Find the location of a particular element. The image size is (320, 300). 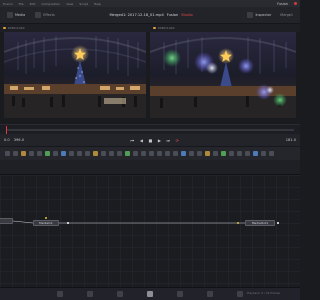

page-edit-icon is located at coordinates (120, 294).